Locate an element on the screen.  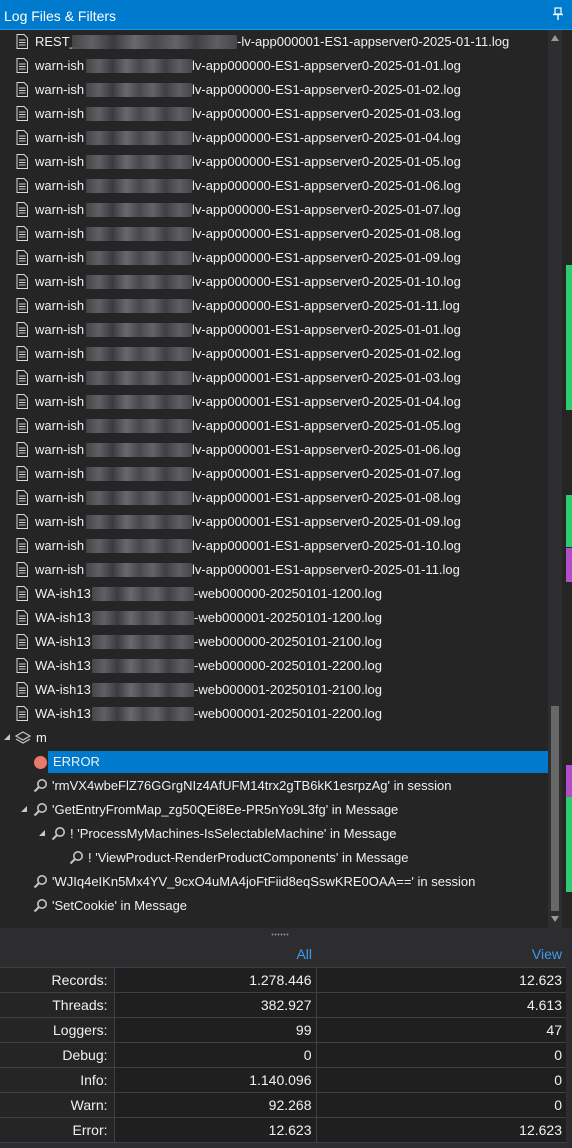
statistics-header-row: All View is located at coordinates (283, 955).